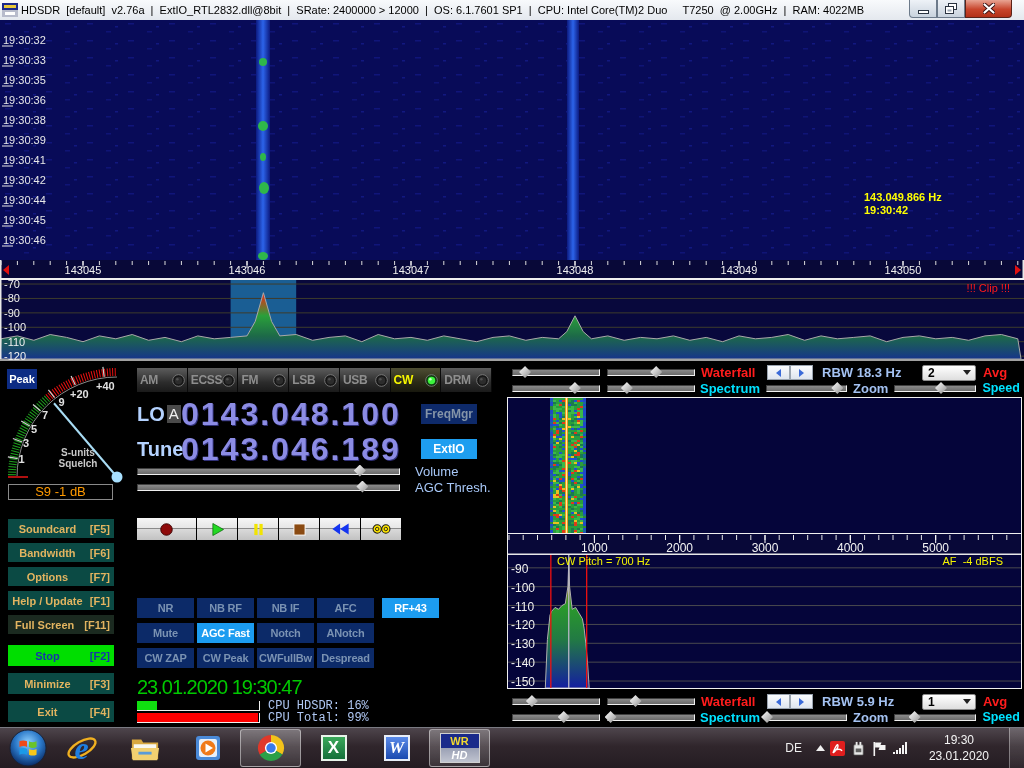 The height and width of the screenshot is (768, 1024). Describe the element at coordinates (166, 529) in the screenshot. I see `record-button` at that location.